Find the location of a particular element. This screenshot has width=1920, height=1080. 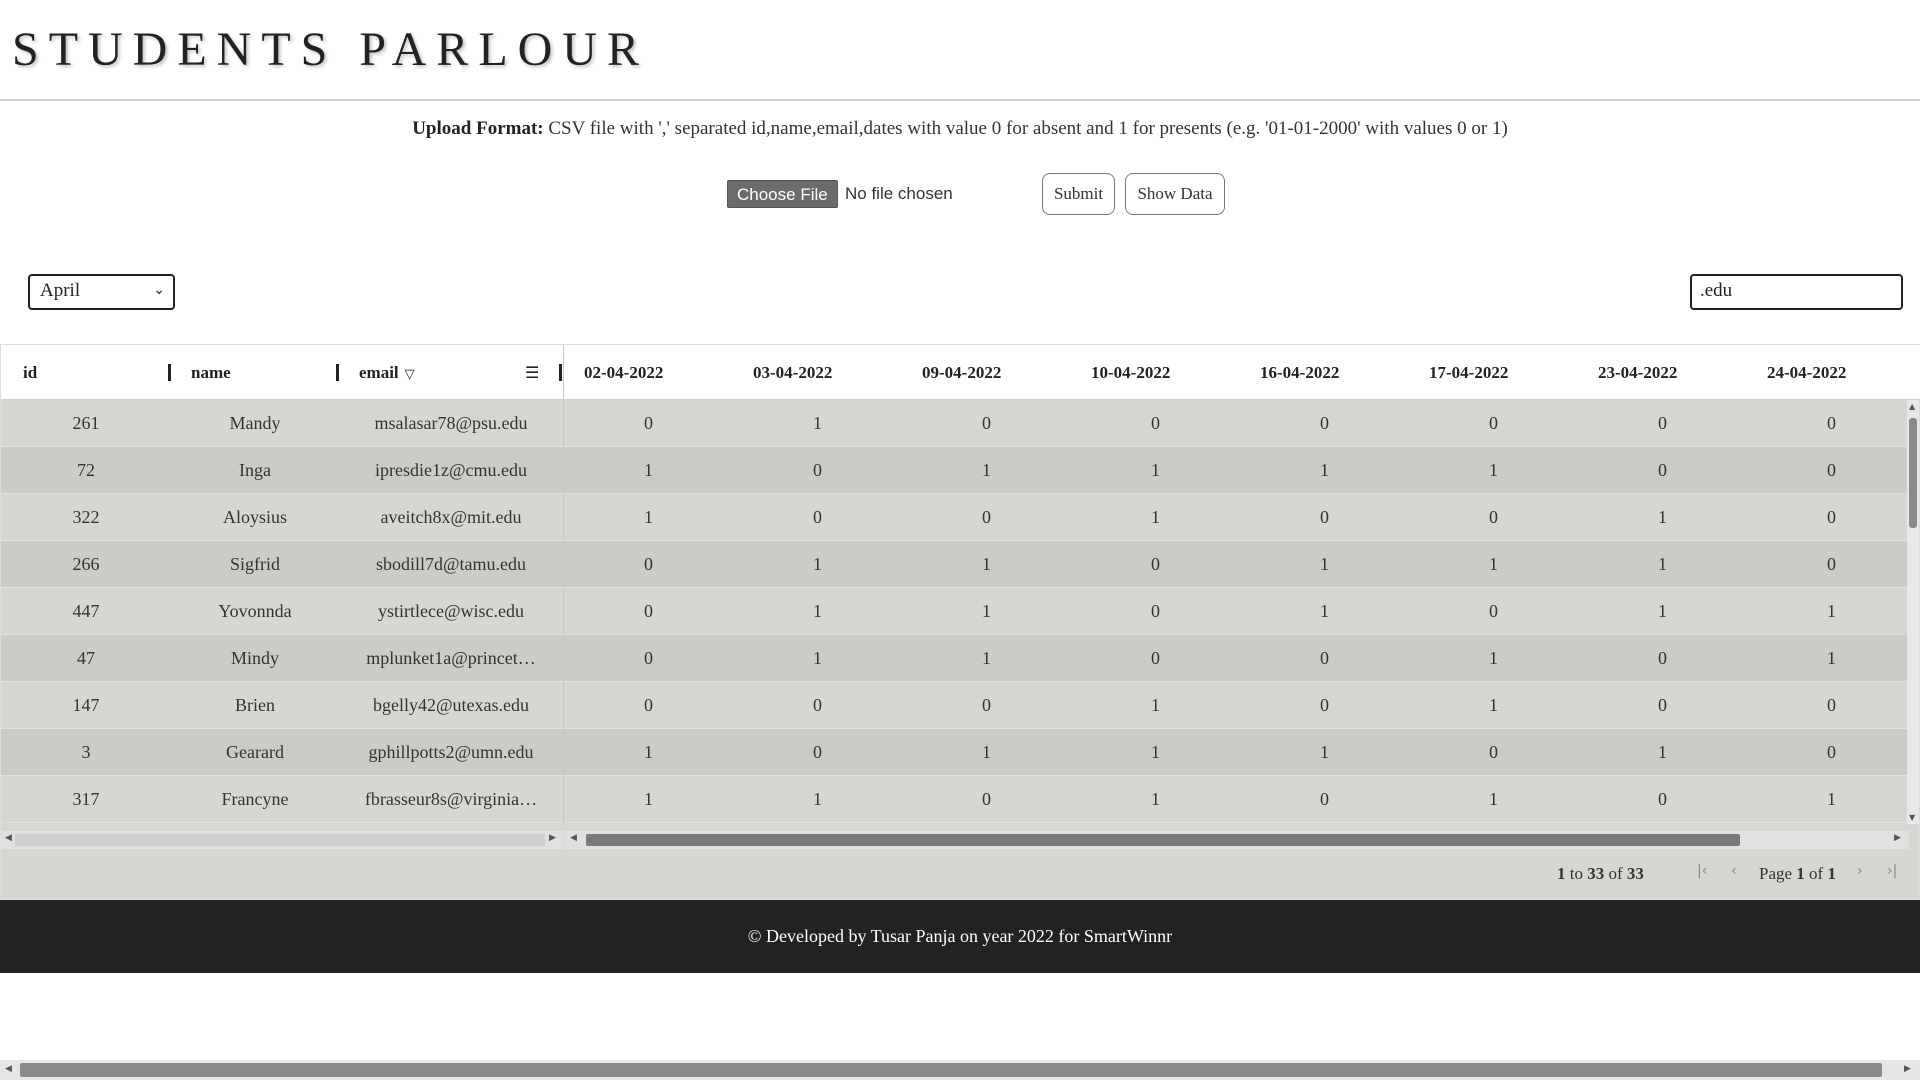

cell-name: Inga is located at coordinates (255, 470).